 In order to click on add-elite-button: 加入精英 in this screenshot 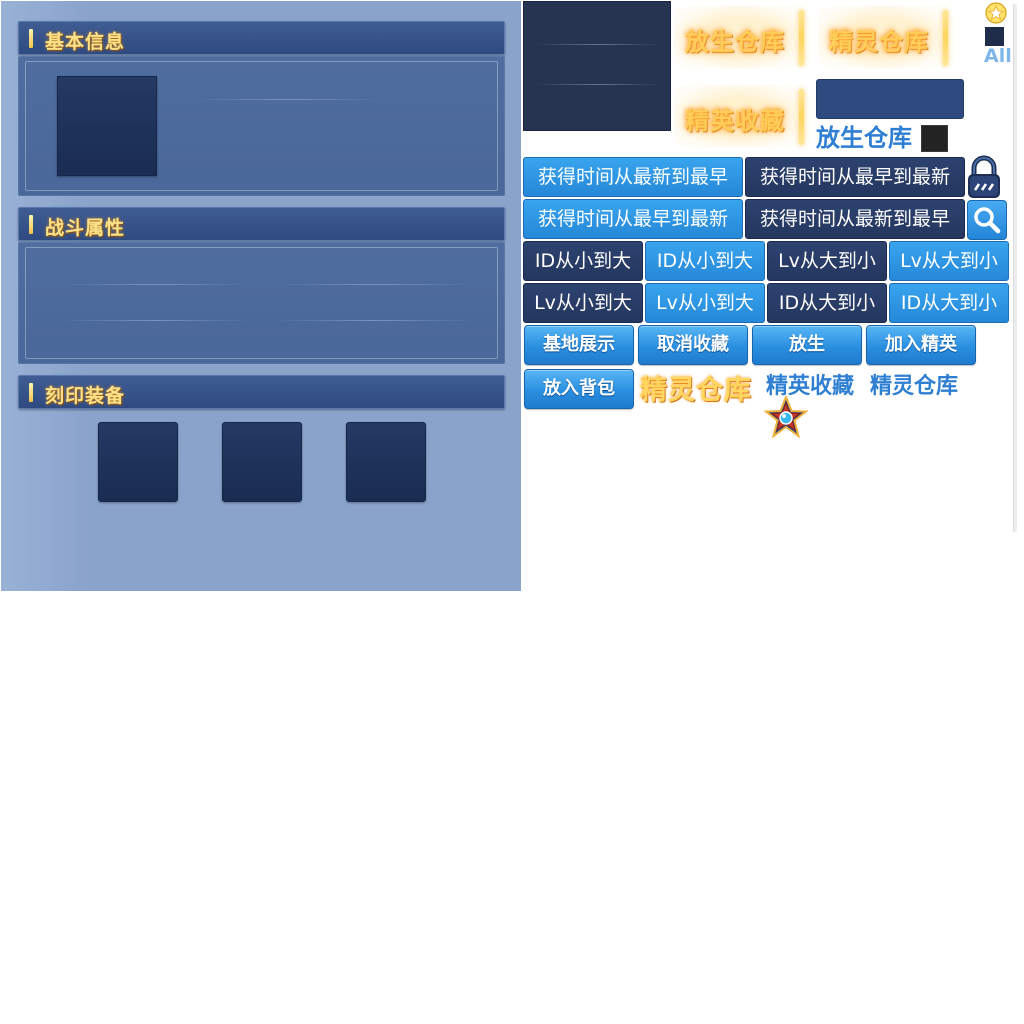, I will do `click(921, 345)`.